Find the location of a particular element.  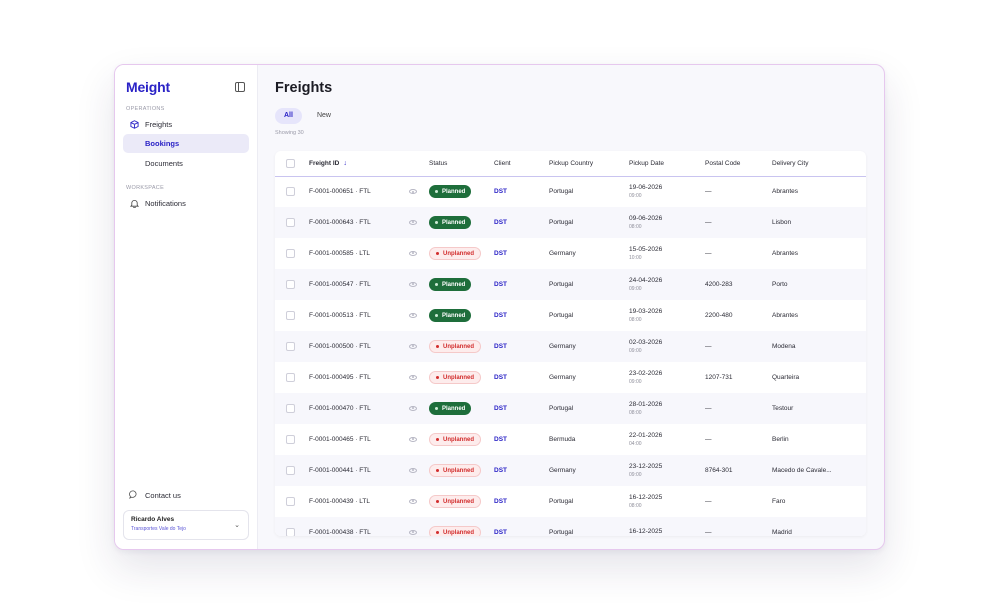

tab-bar: All New is located at coordinates (570, 116).